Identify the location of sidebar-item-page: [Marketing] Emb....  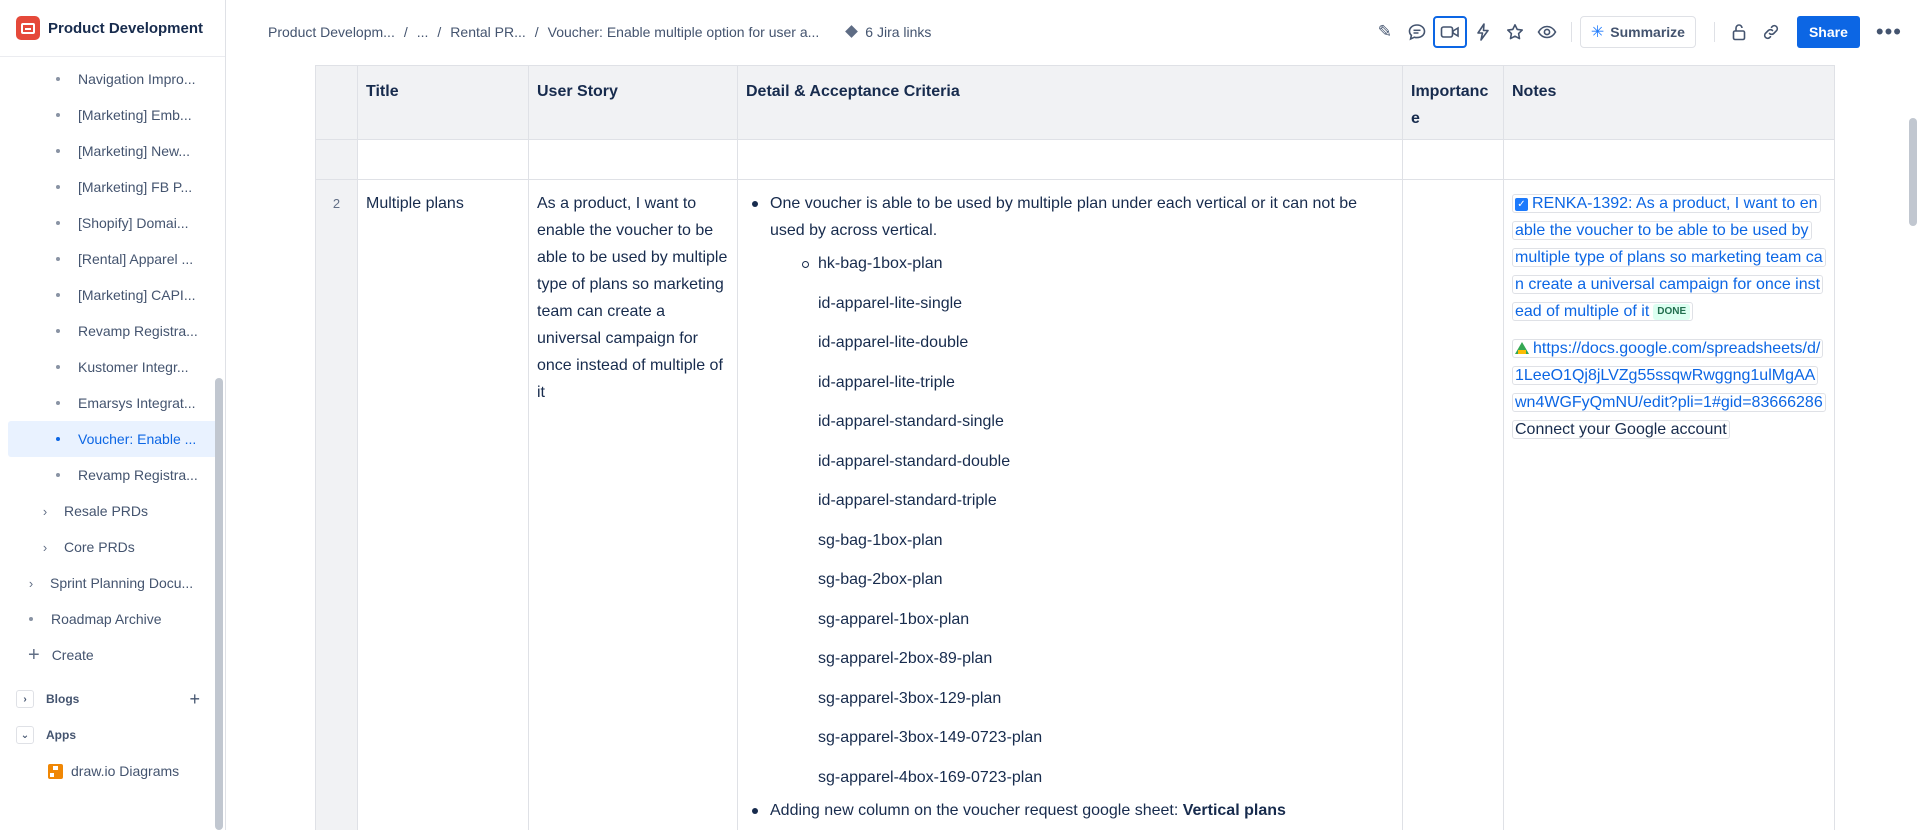
(113, 115).